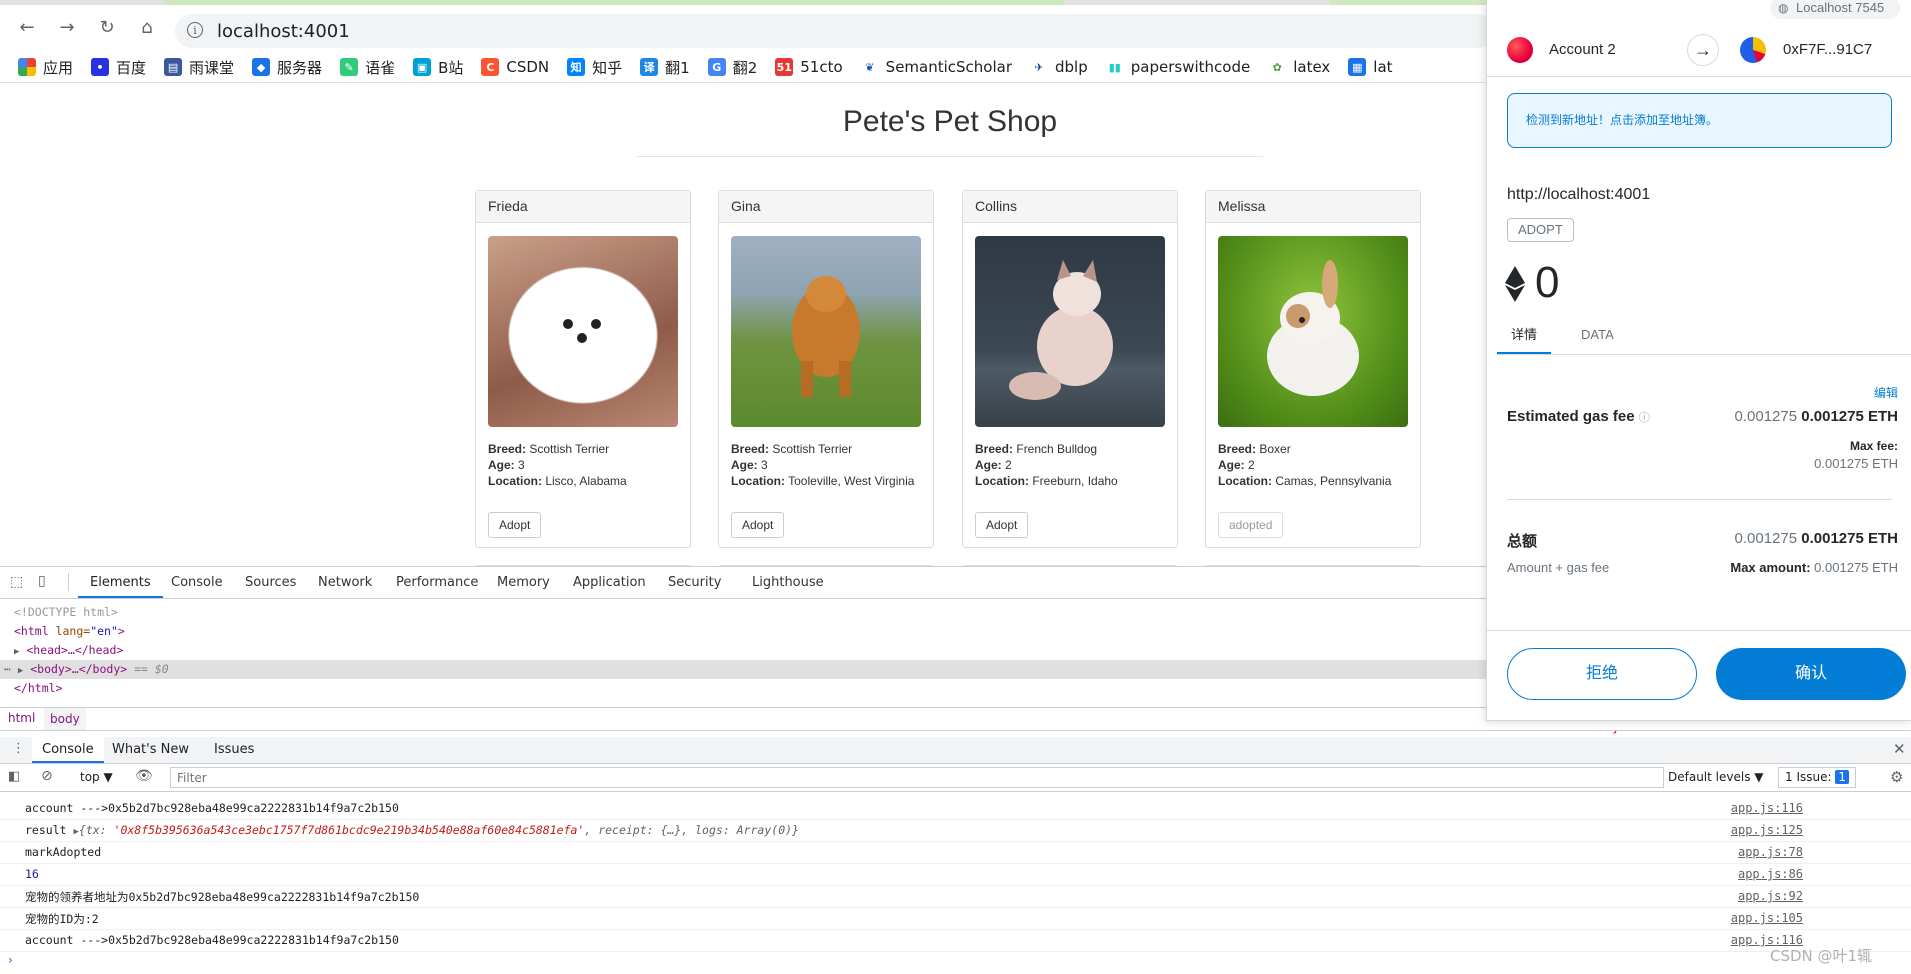  I want to click on baidu-paw-icon: •, so click(100, 67).